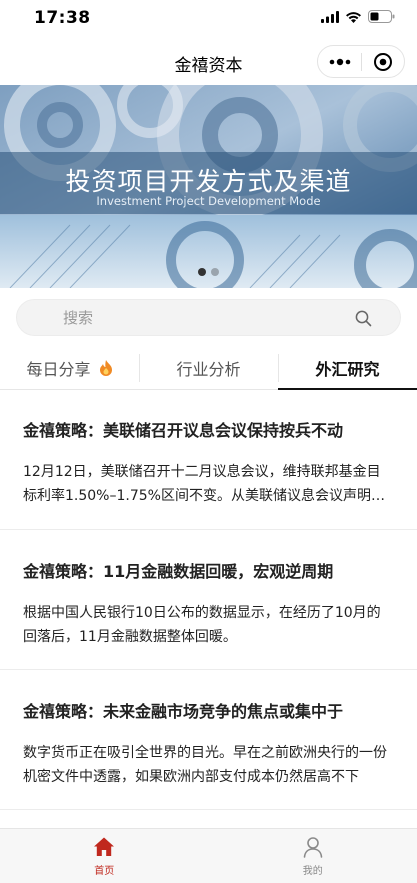  I want to click on tab-forex-research: 外汇研究, so click(347, 368).